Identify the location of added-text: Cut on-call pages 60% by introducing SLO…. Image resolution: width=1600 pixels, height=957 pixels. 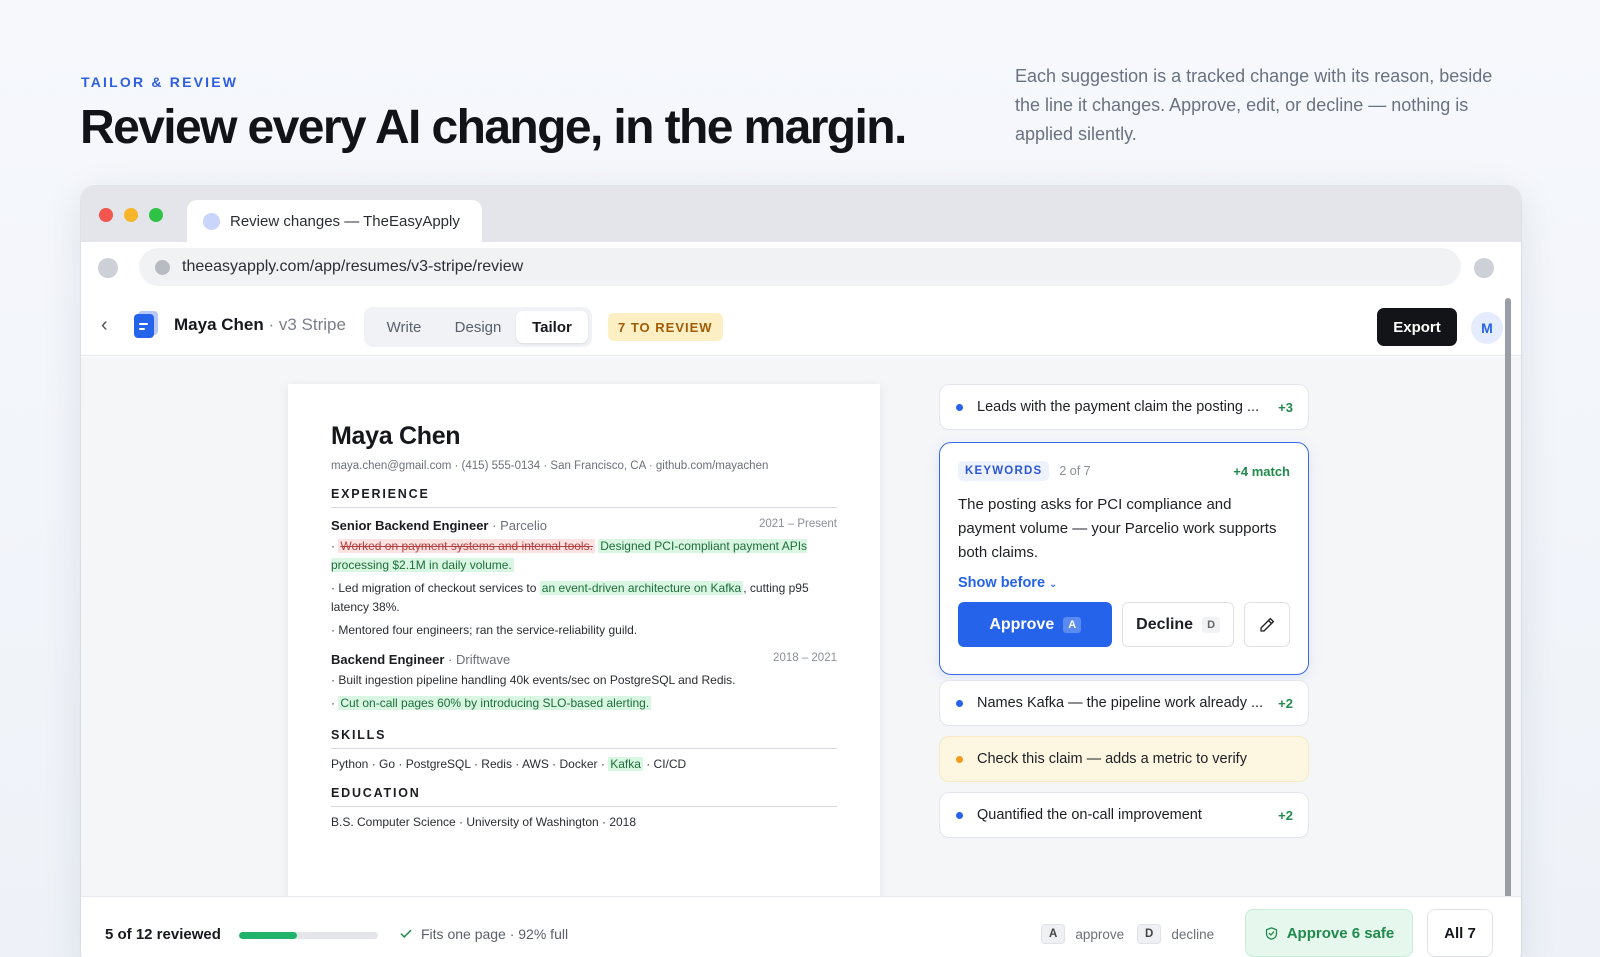
(495, 703).